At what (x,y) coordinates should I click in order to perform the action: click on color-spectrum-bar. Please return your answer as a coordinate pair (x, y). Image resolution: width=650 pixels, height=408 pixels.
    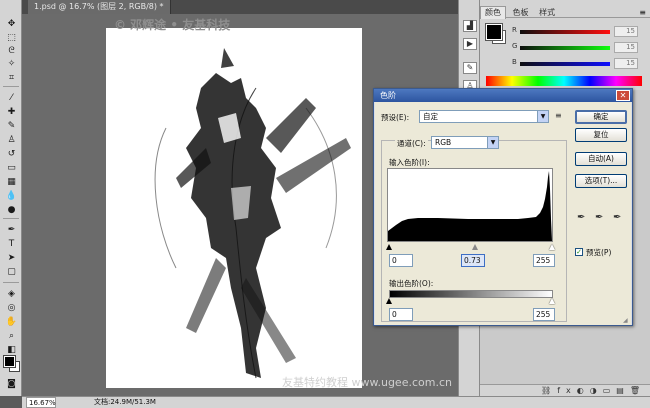
    Looking at the image, I should click on (564, 81).